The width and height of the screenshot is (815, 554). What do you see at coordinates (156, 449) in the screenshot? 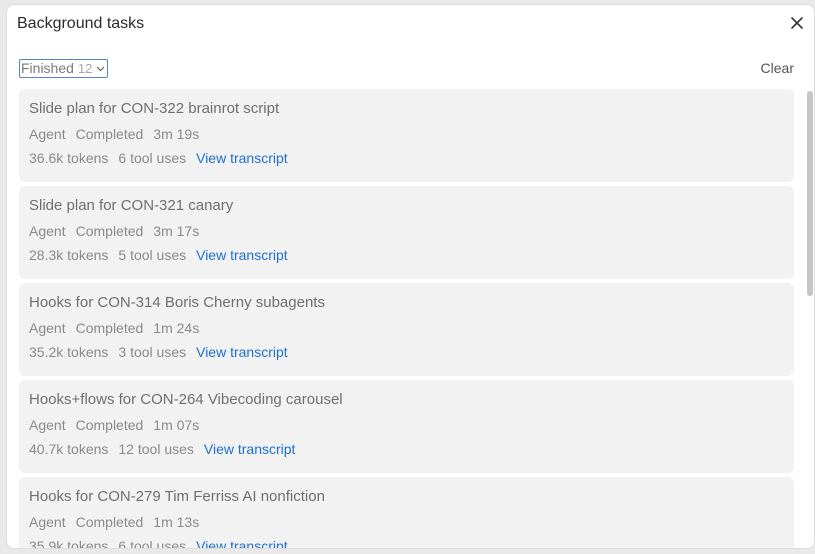
I see `task-tool-uses: 12 tool uses` at bounding box center [156, 449].